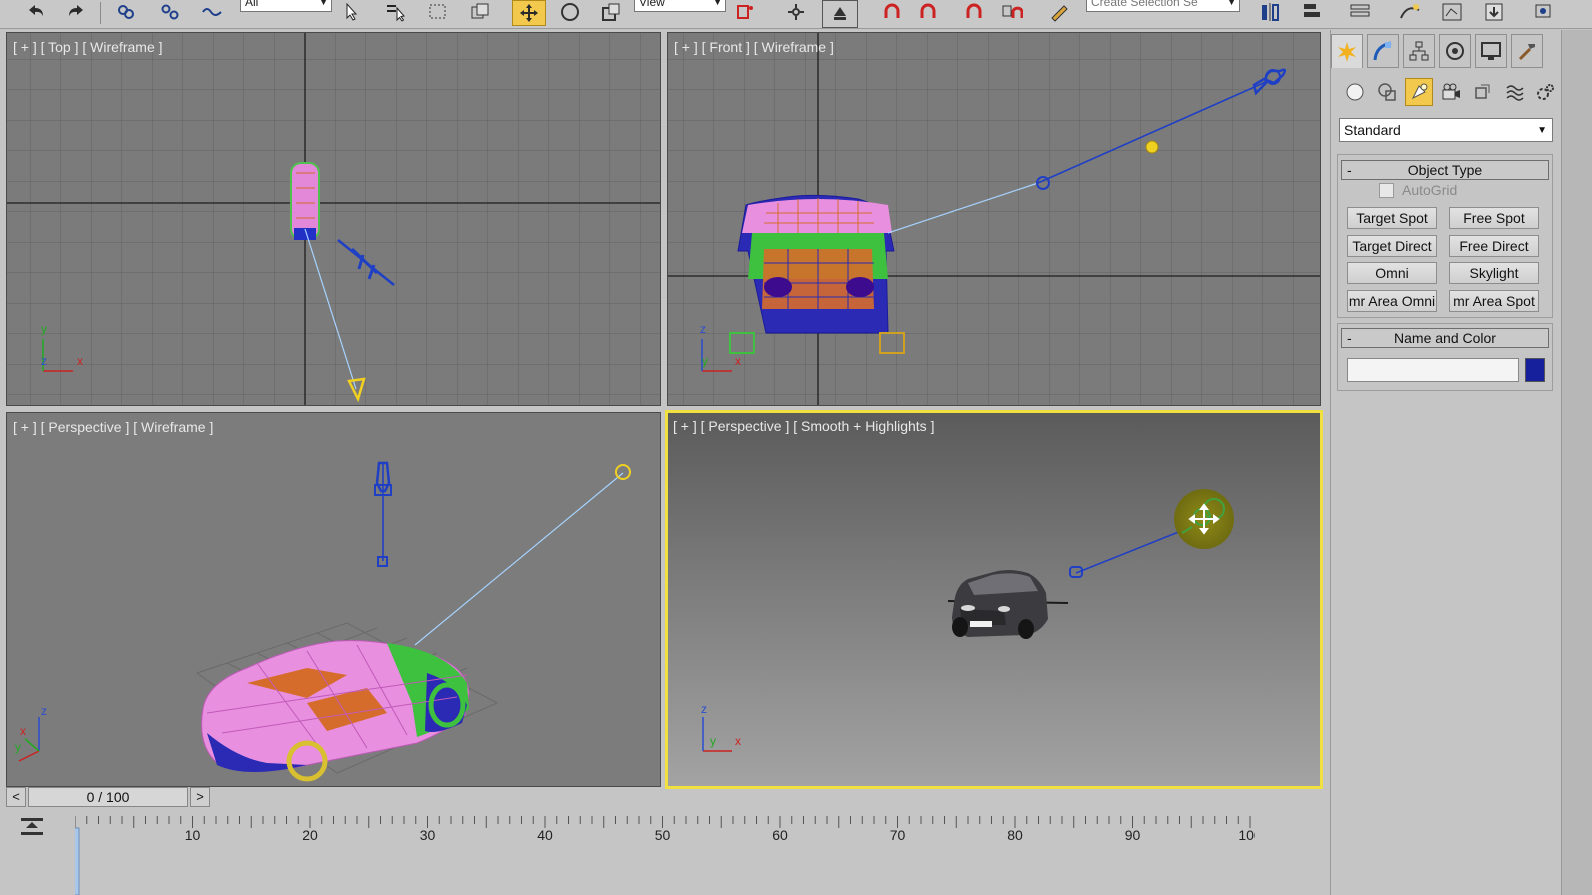 This screenshot has width=1592, height=895. Describe the element at coordinates (892, 12) in the screenshot. I see `snap-toggle-icon` at that location.